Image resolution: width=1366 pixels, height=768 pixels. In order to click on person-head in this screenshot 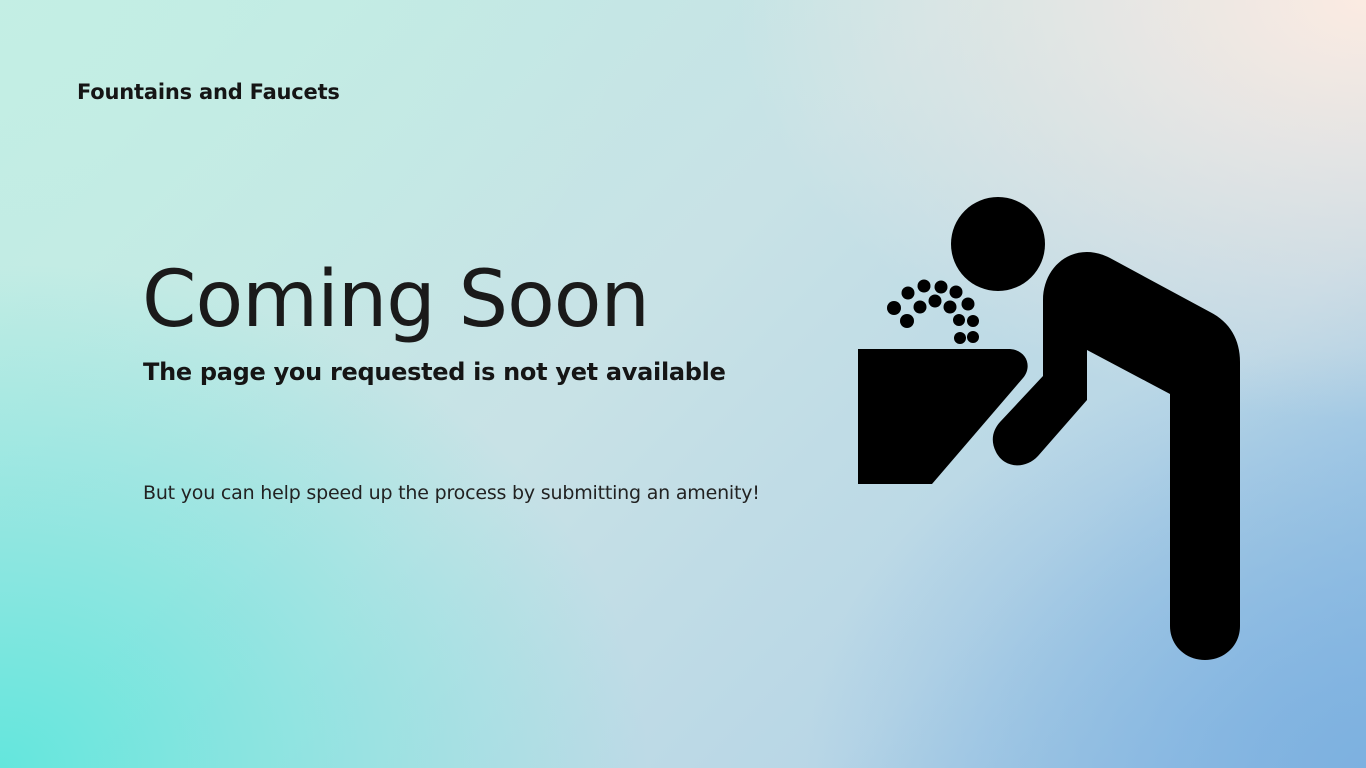, I will do `click(998, 244)`.